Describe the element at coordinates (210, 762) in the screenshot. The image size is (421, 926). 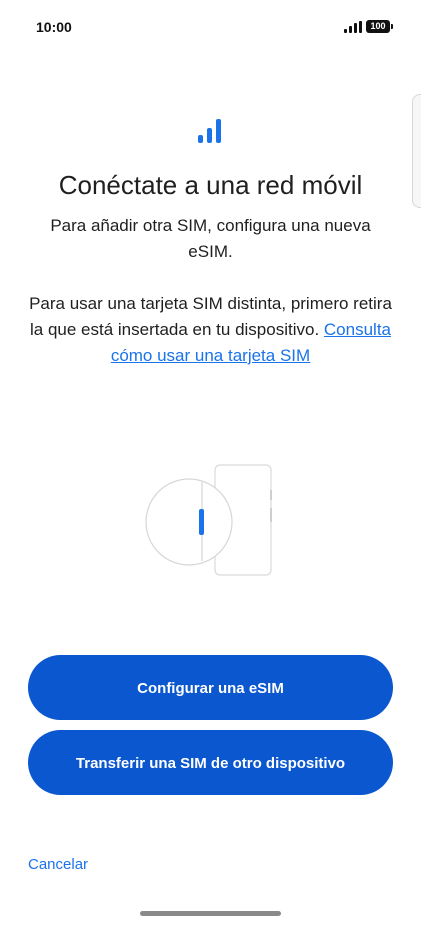
I see `transfer-sim-button: Transferir una SIM de otro dispositivo` at that location.